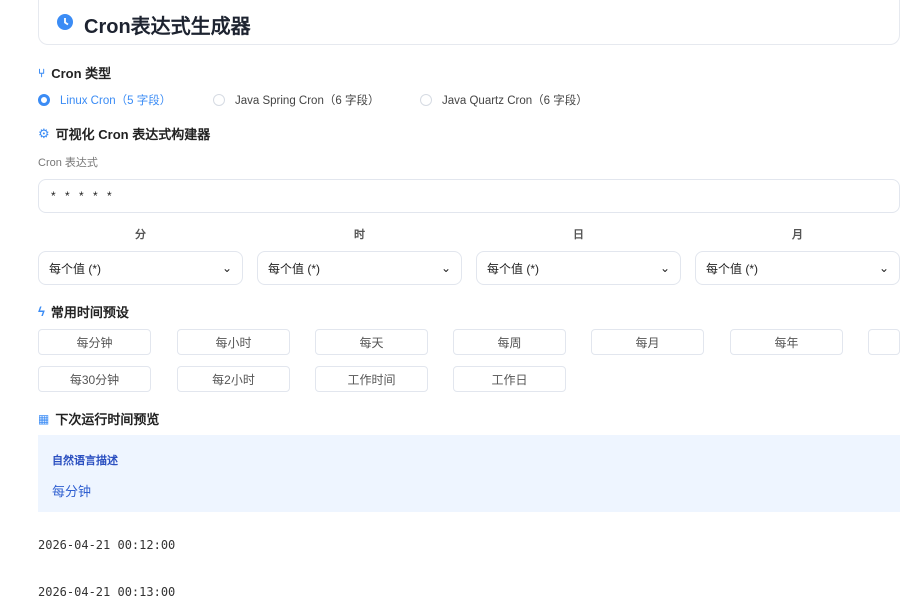 The image size is (902, 601). I want to click on preset-button: 每2小时, so click(233, 379).